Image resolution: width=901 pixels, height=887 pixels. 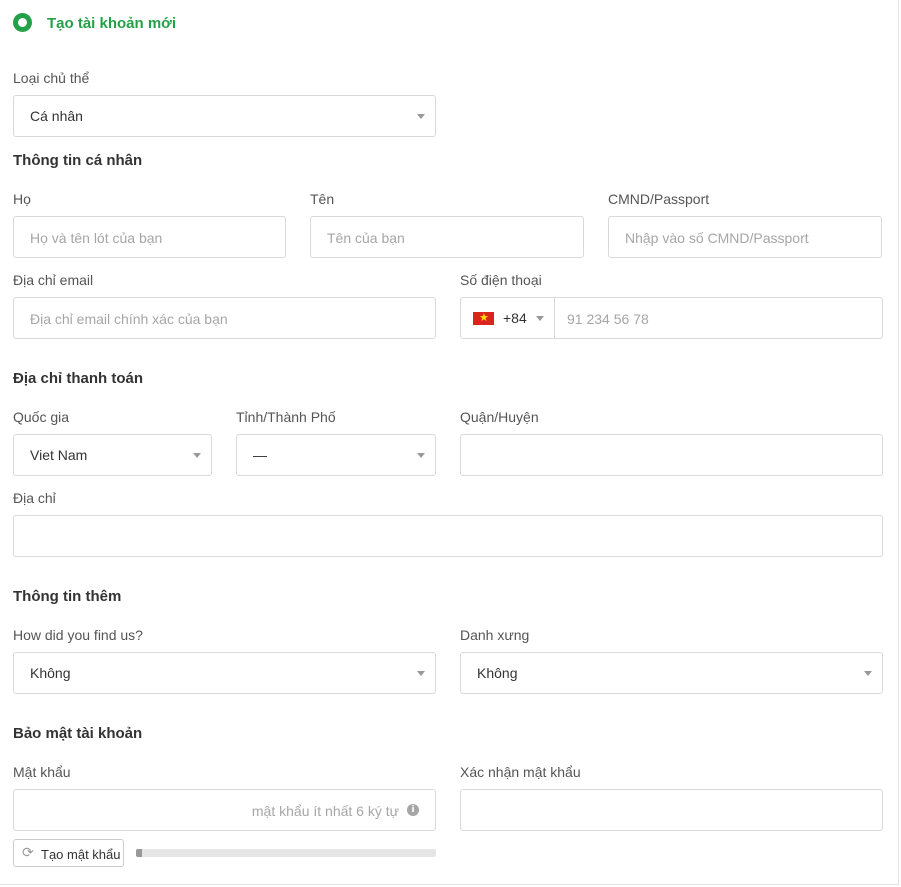 I want to click on account-security-heading: Bảo mật tài khoản, so click(x=78, y=733).